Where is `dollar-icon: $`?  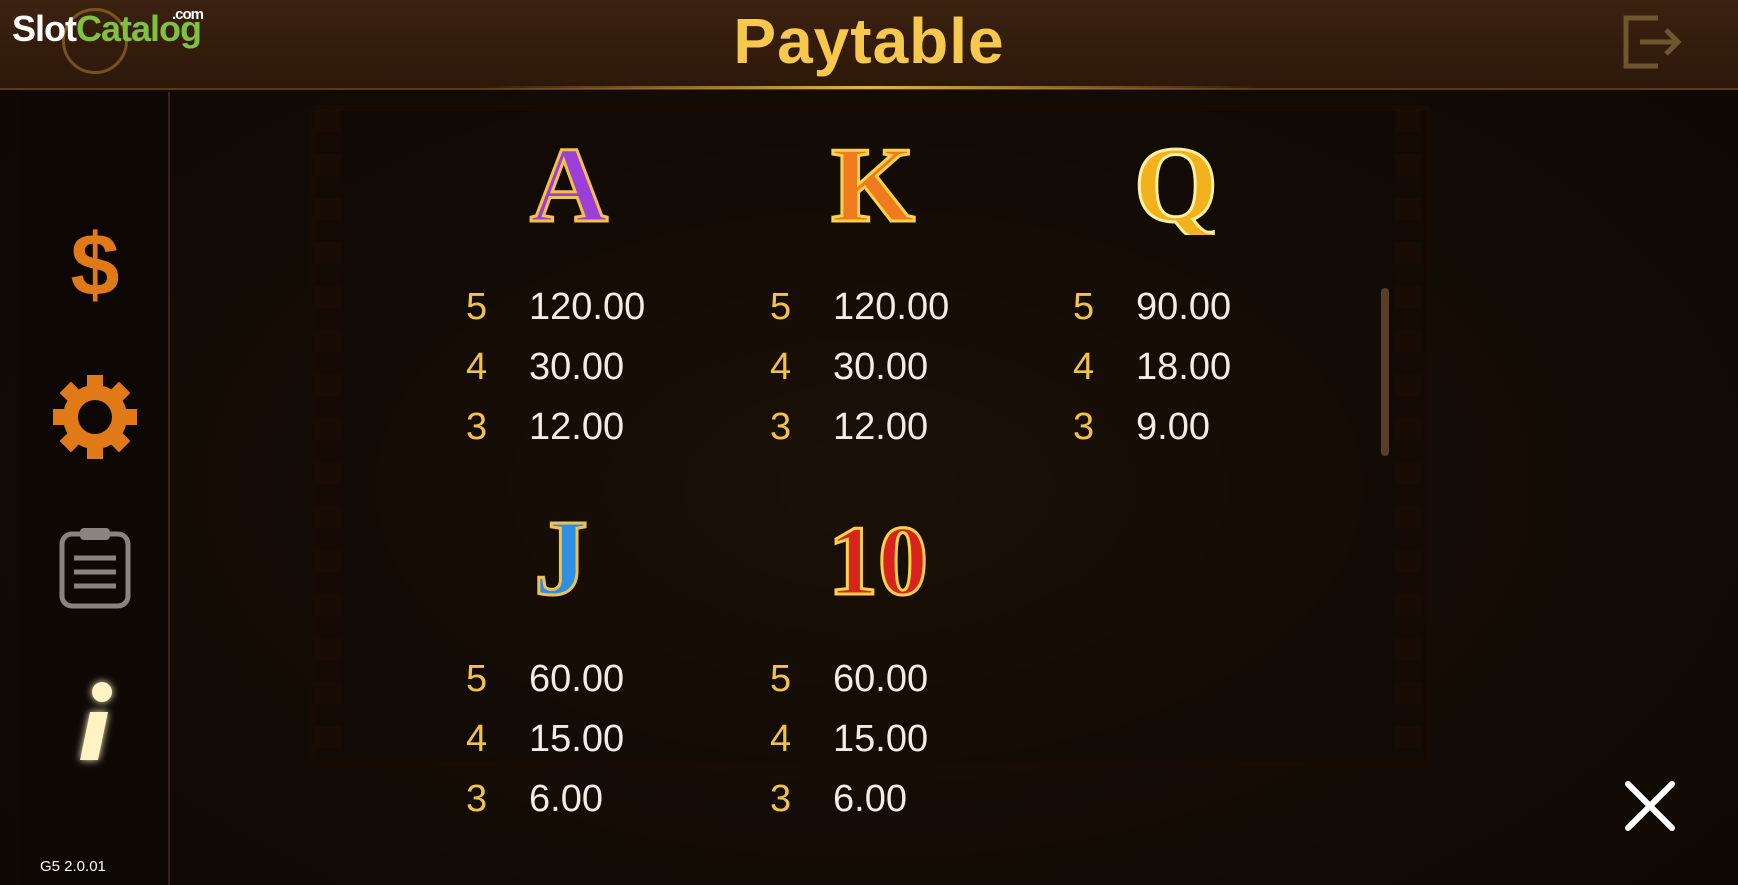
dollar-icon: $ is located at coordinates (95, 264).